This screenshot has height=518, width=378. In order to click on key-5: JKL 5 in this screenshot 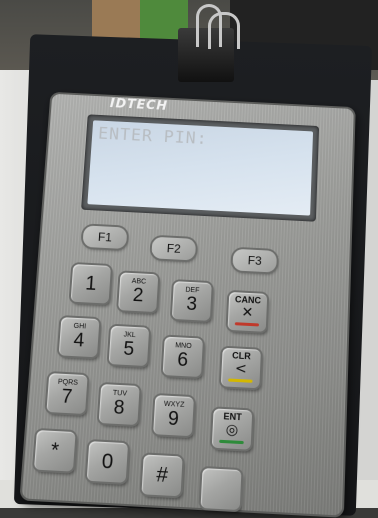, I will do `click(129, 346)`.